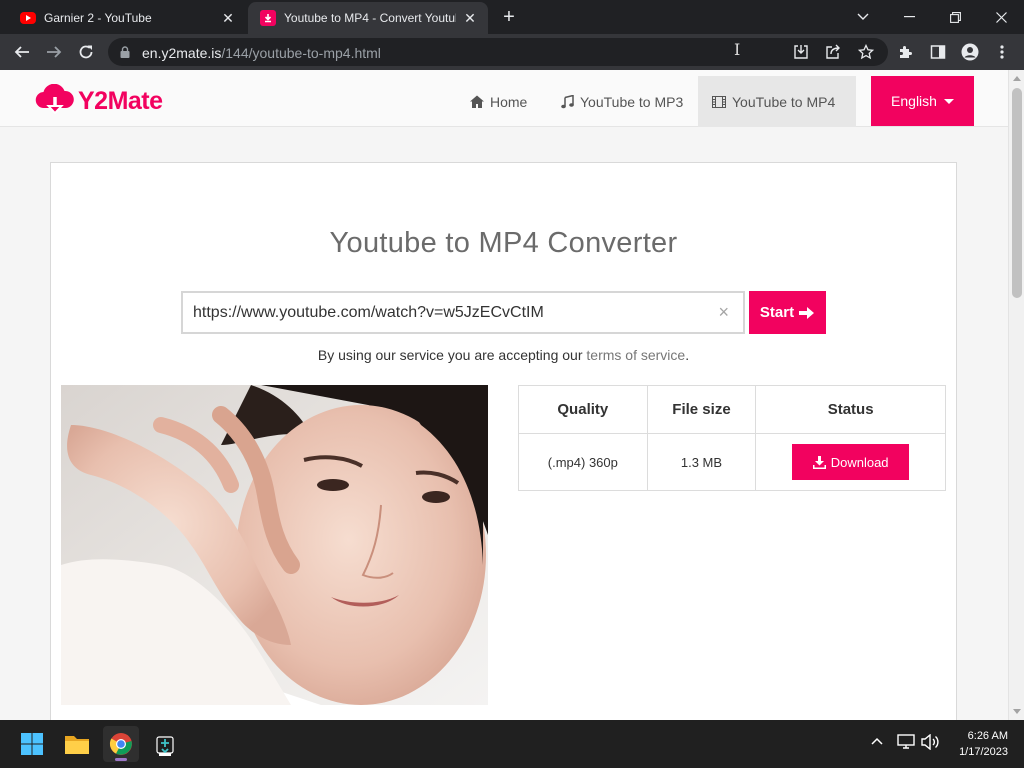 Image resolution: width=1024 pixels, height=768 pixels. Describe the element at coordinates (165, 744) in the screenshot. I see `store-app-icon` at that location.